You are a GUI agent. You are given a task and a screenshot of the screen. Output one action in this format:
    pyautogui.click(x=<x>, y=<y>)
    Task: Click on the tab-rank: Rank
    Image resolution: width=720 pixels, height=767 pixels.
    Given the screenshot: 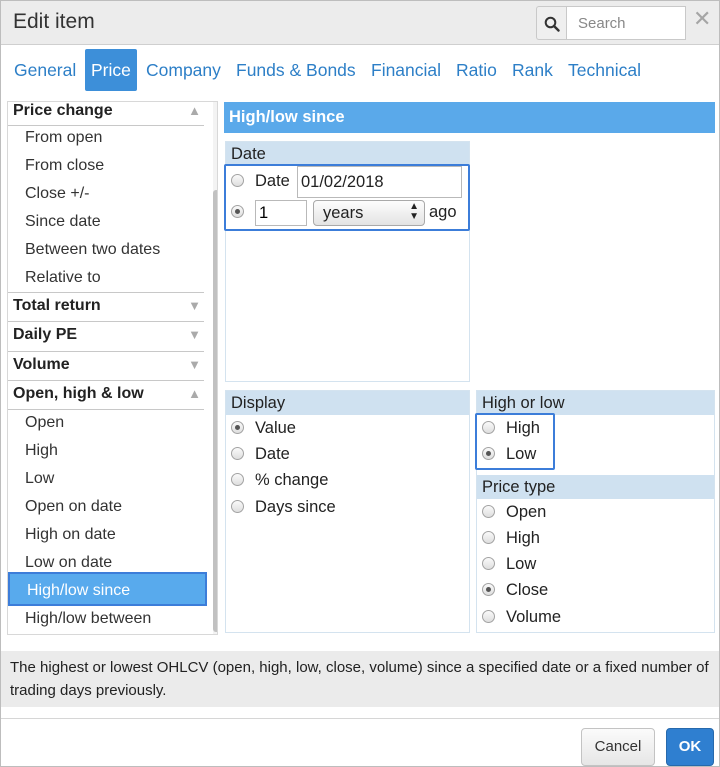 What is the action you would take?
    pyautogui.click(x=532, y=70)
    